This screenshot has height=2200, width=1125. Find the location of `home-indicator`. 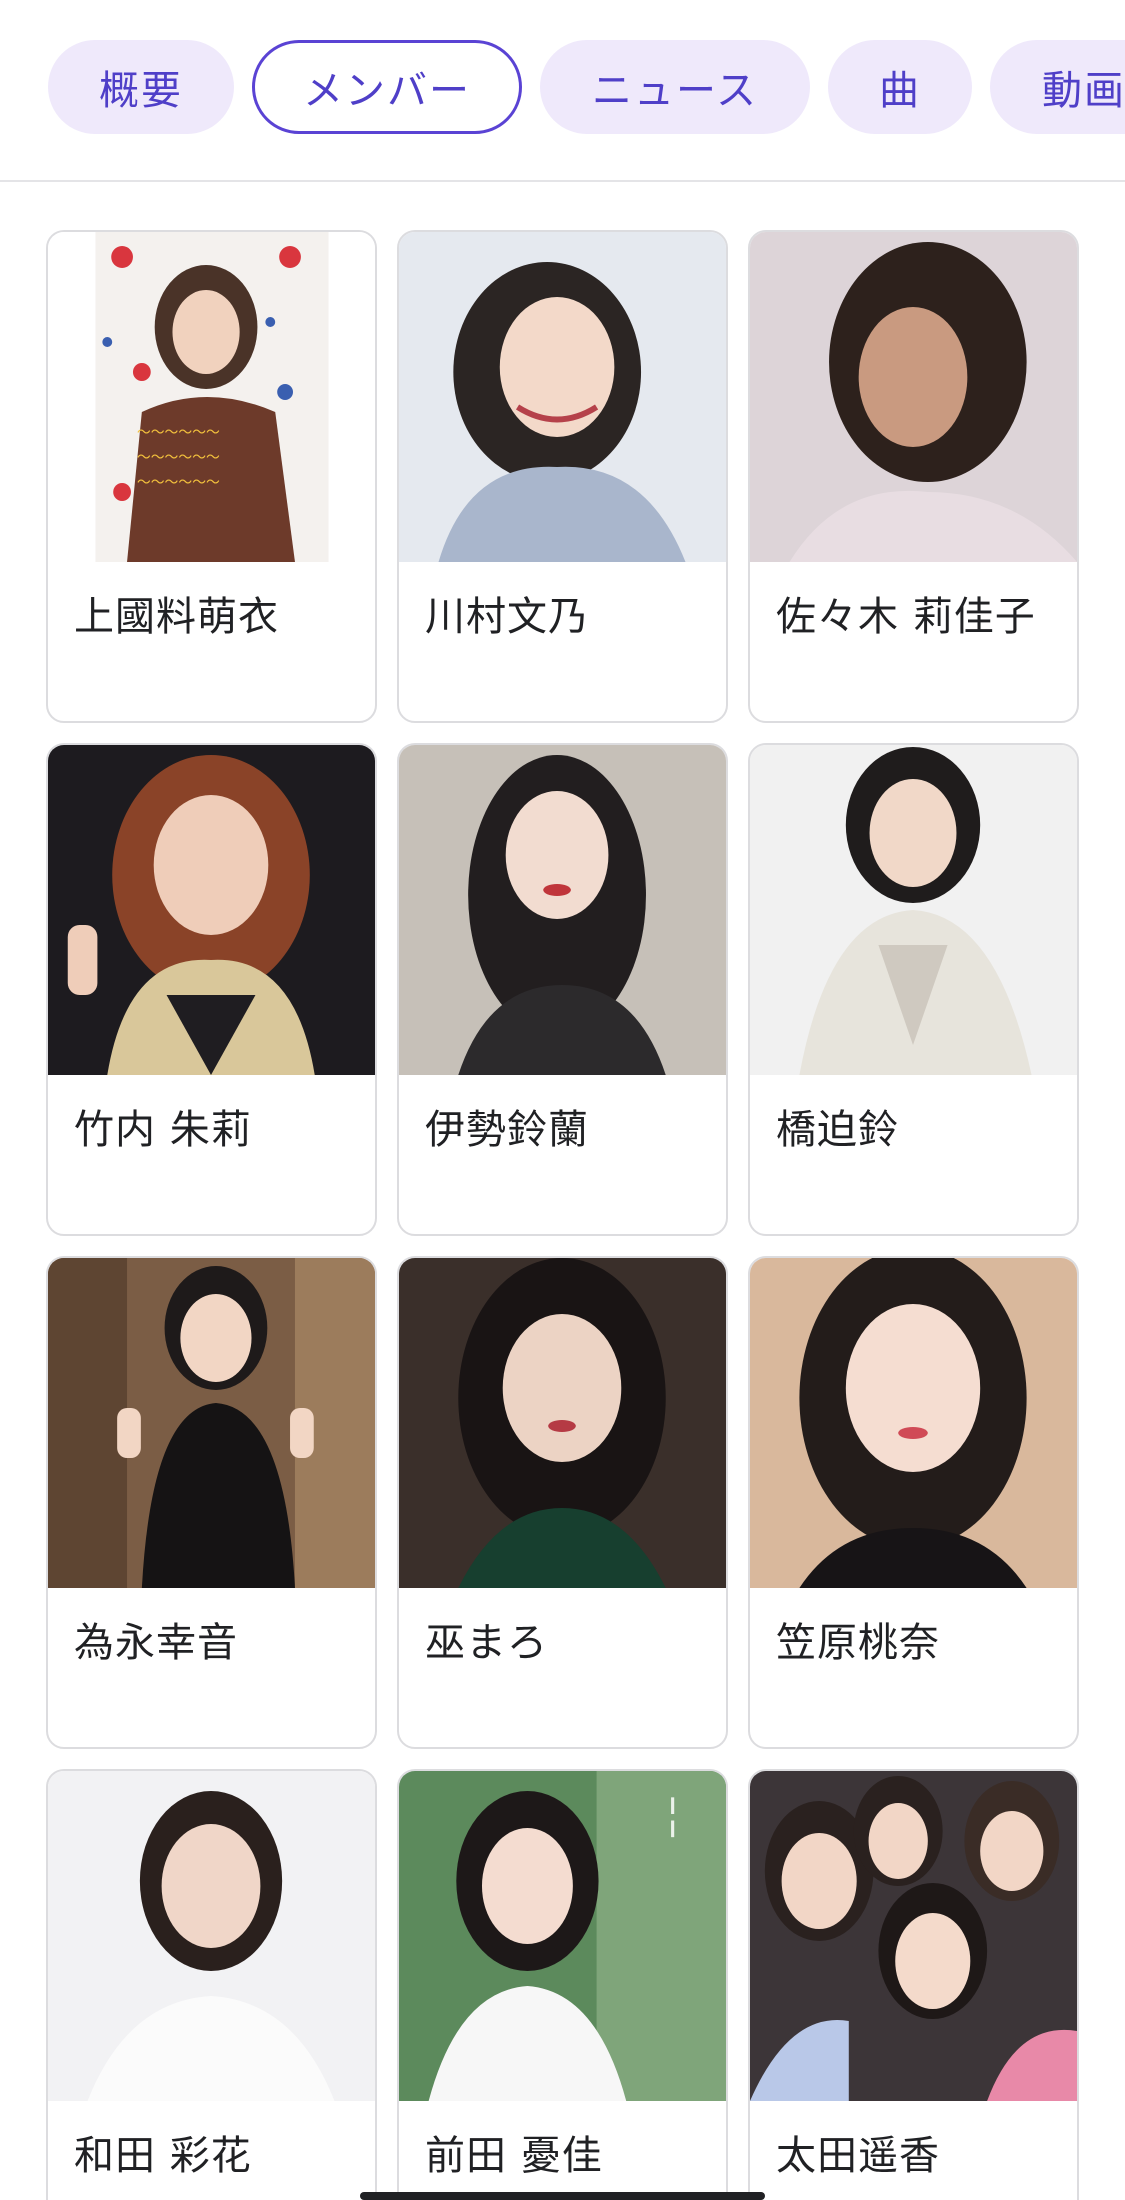

home-indicator is located at coordinates (562, 2196).